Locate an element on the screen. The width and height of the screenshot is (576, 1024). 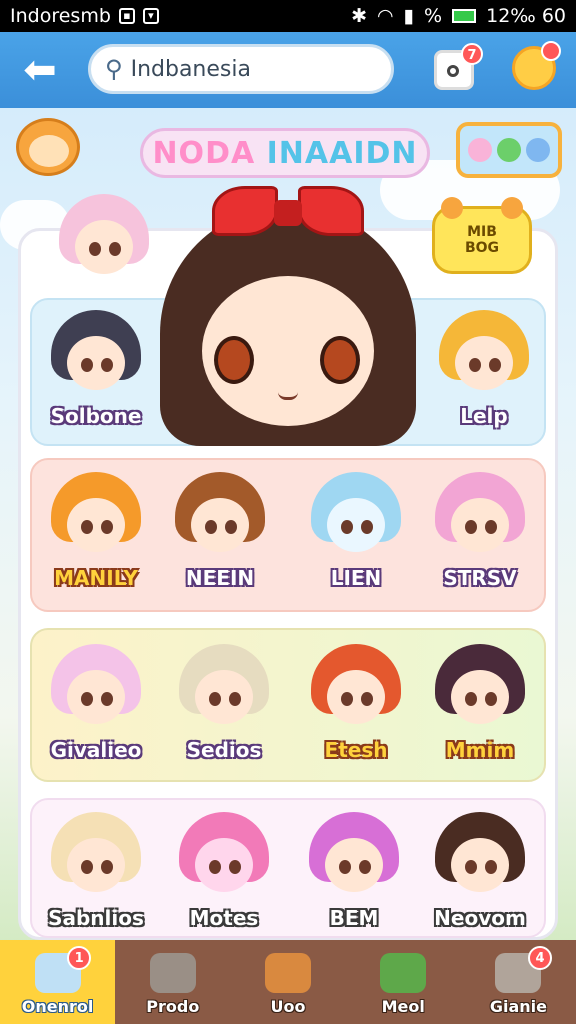
character-name: Lelp is located at coordinates (484, 416).